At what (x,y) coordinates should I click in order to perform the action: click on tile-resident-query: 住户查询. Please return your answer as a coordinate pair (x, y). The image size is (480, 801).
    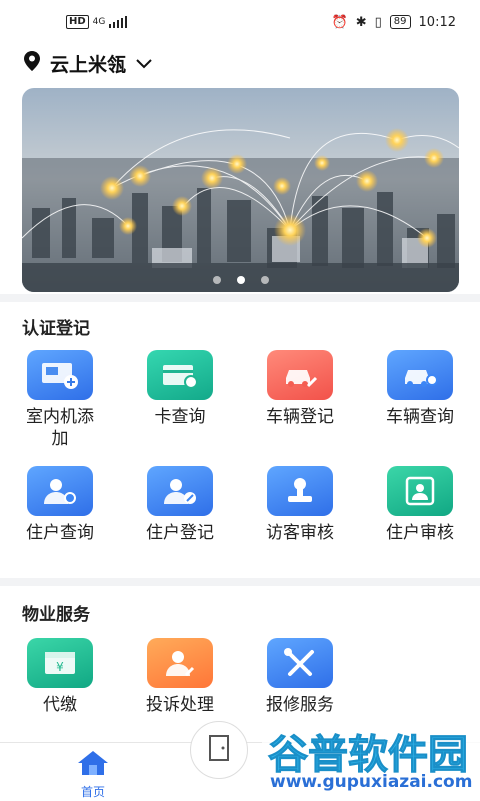
    Looking at the image, I should click on (60, 505).